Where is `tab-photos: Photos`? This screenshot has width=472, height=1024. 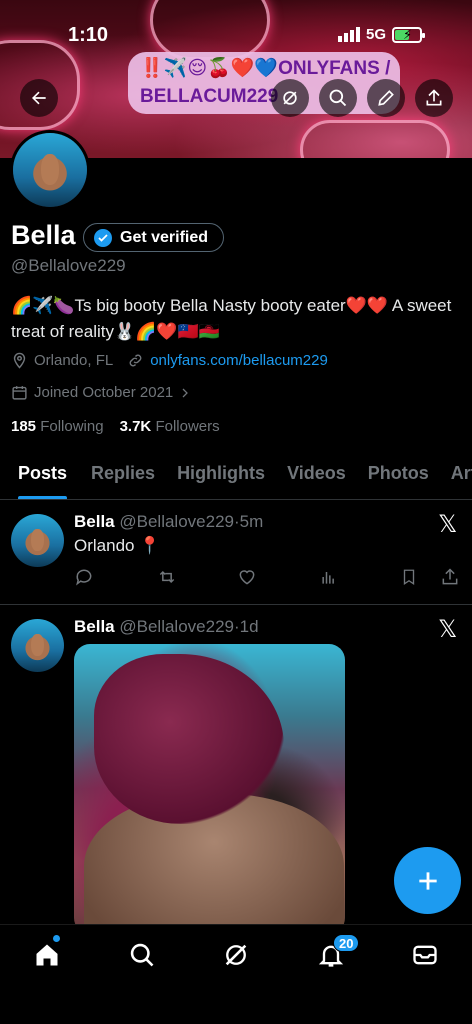
tab-photos: Photos is located at coordinates (398, 475).